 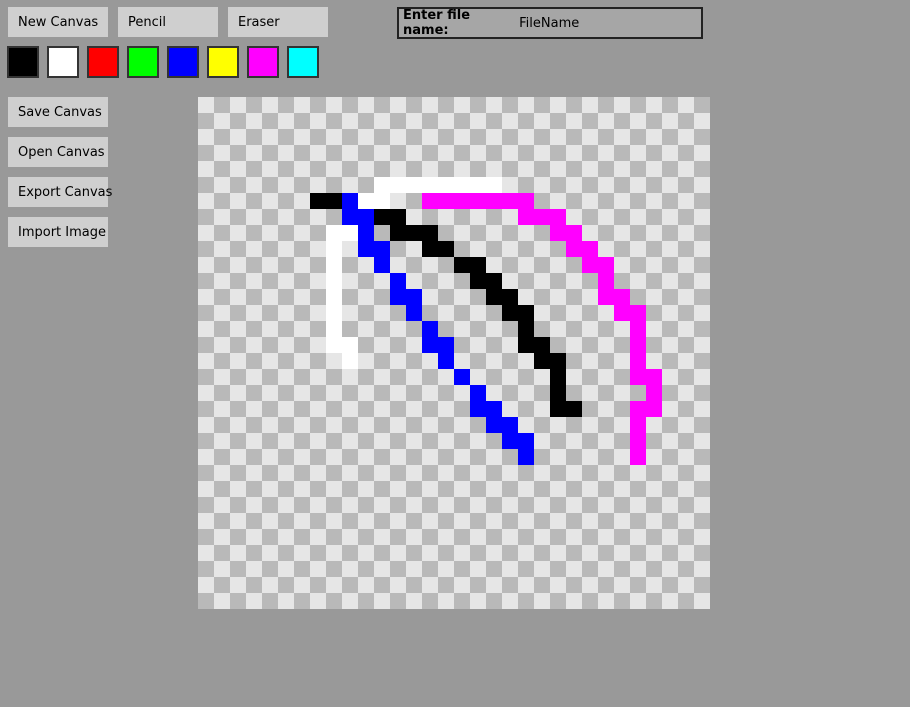 What do you see at coordinates (103, 62) in the screenshot?
I see `color-swatch-red` at bounding box center [103, 62].